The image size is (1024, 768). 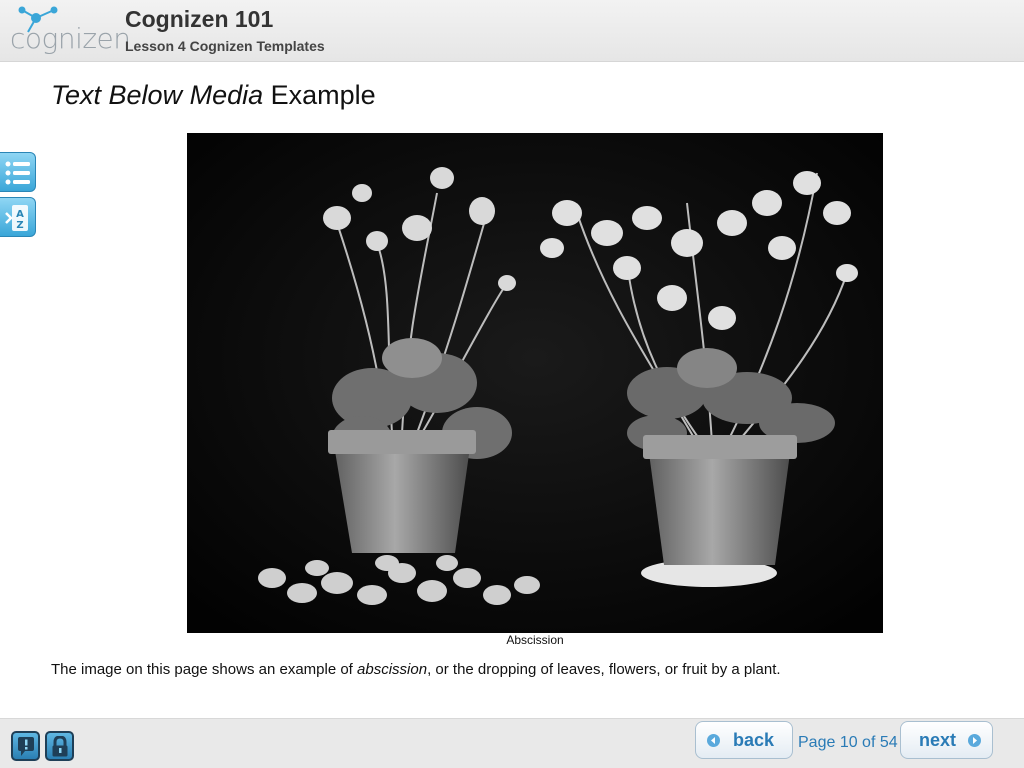 What do you see at coordinates (19, 225) in the screenshot?
I see `svg-text: Z` at bounding box center [19, 225].